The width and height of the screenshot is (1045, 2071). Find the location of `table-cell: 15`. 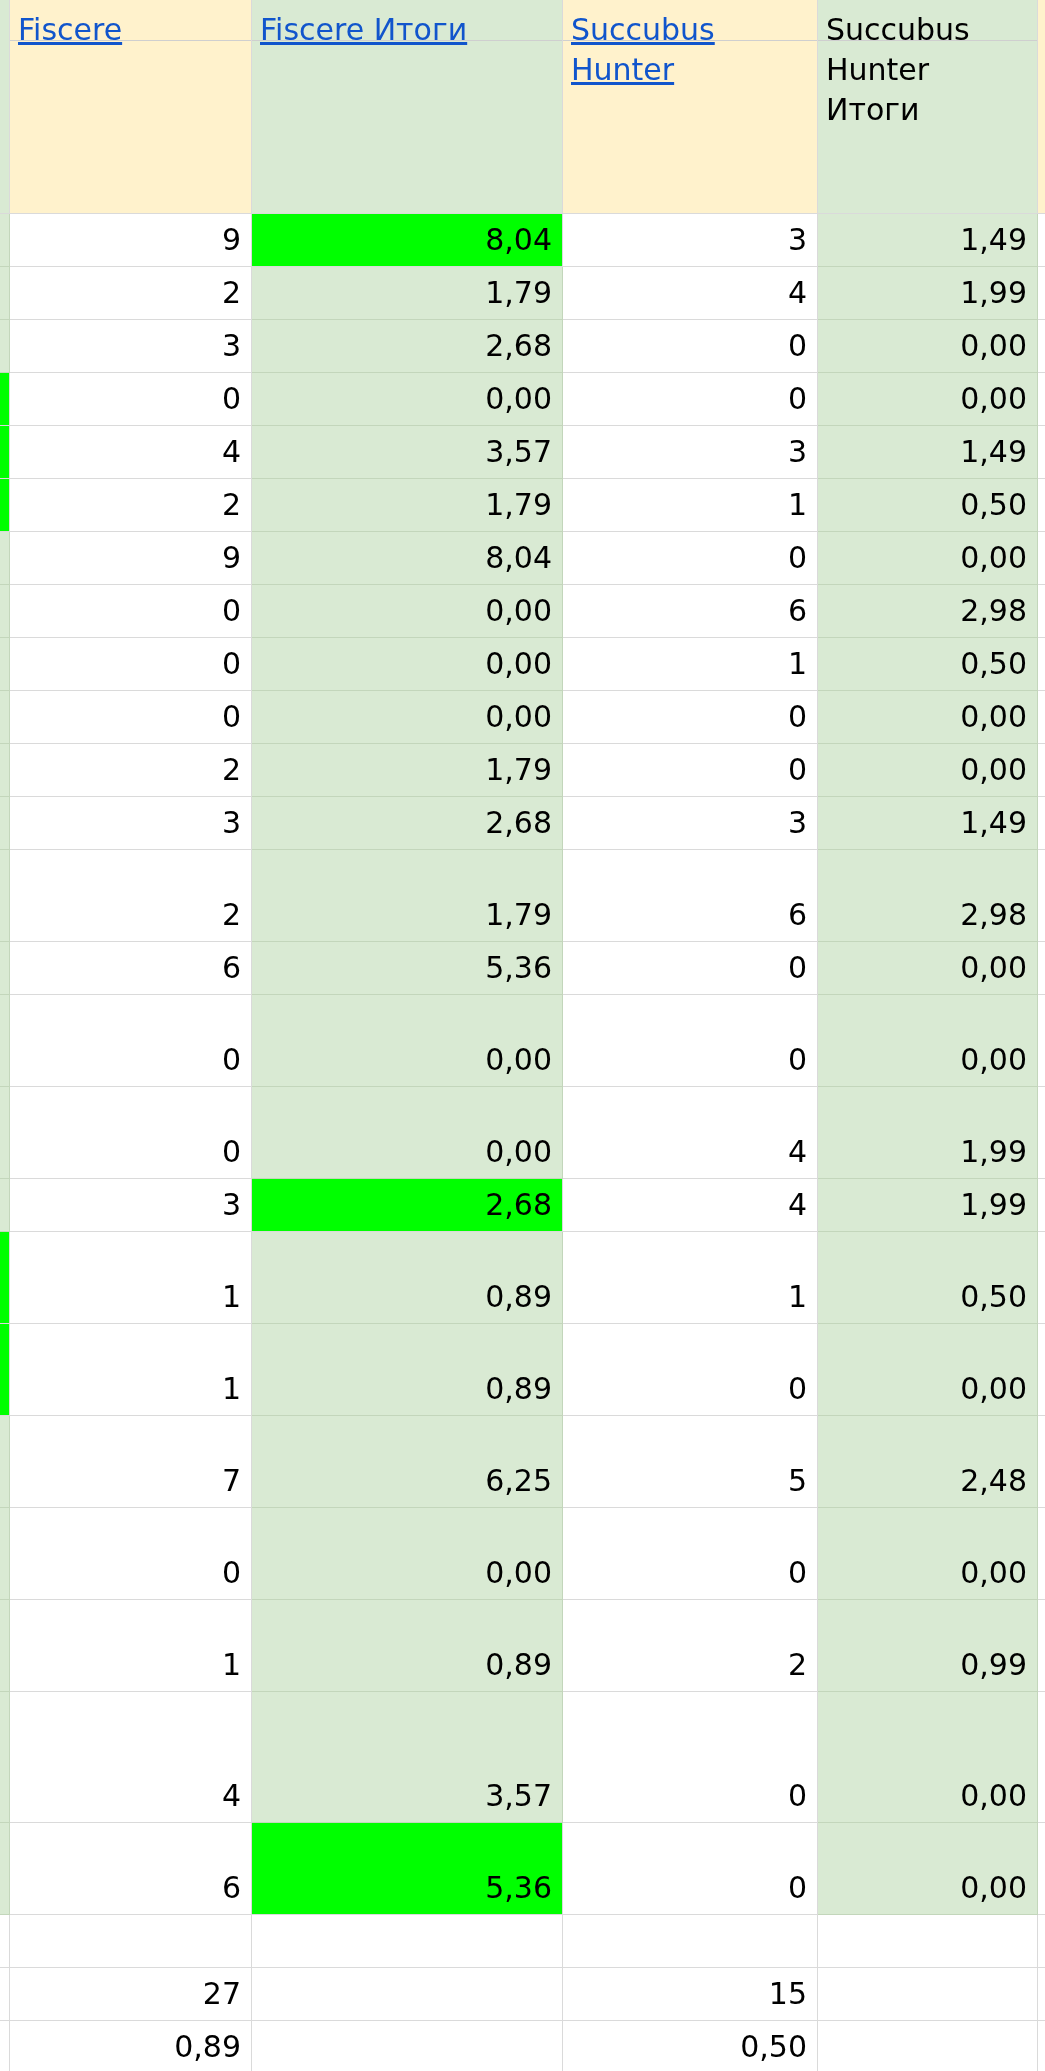

table-cell: 15 is located at coordinates (690, 1994).